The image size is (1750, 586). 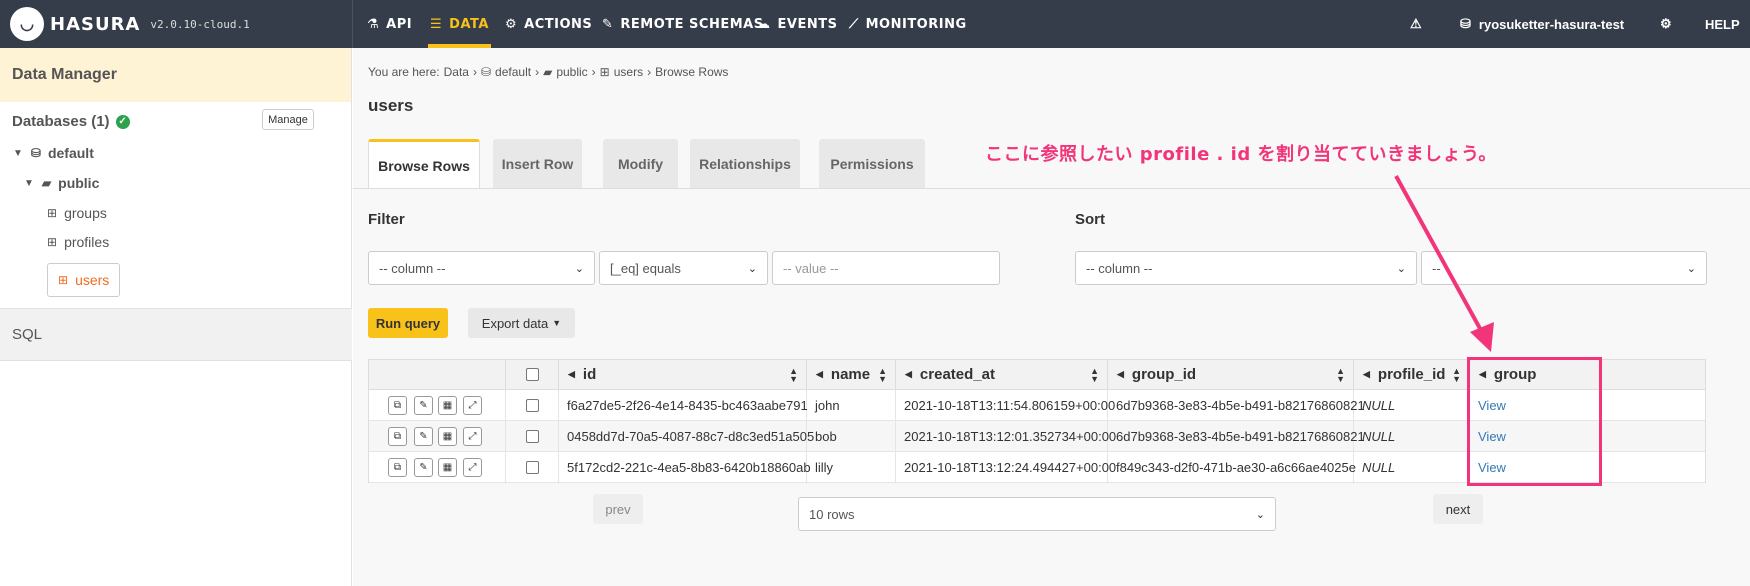 I want to click on column-header-name: ◀ name ▲ ▼, so click(x=851, y=375).